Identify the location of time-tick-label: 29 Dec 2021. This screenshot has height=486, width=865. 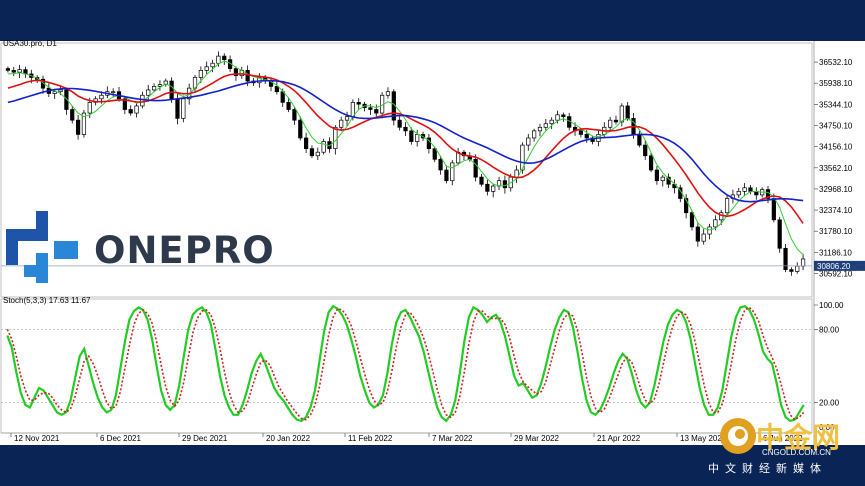
(205, 438).